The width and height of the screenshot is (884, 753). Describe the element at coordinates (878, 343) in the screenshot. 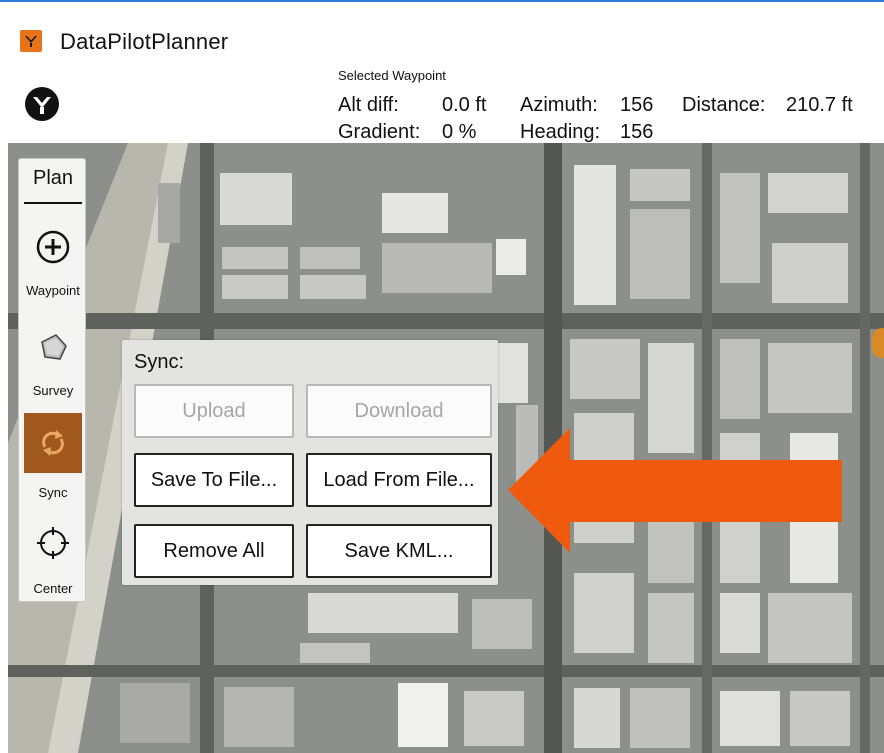

I see `map-edge-handle` at that location.